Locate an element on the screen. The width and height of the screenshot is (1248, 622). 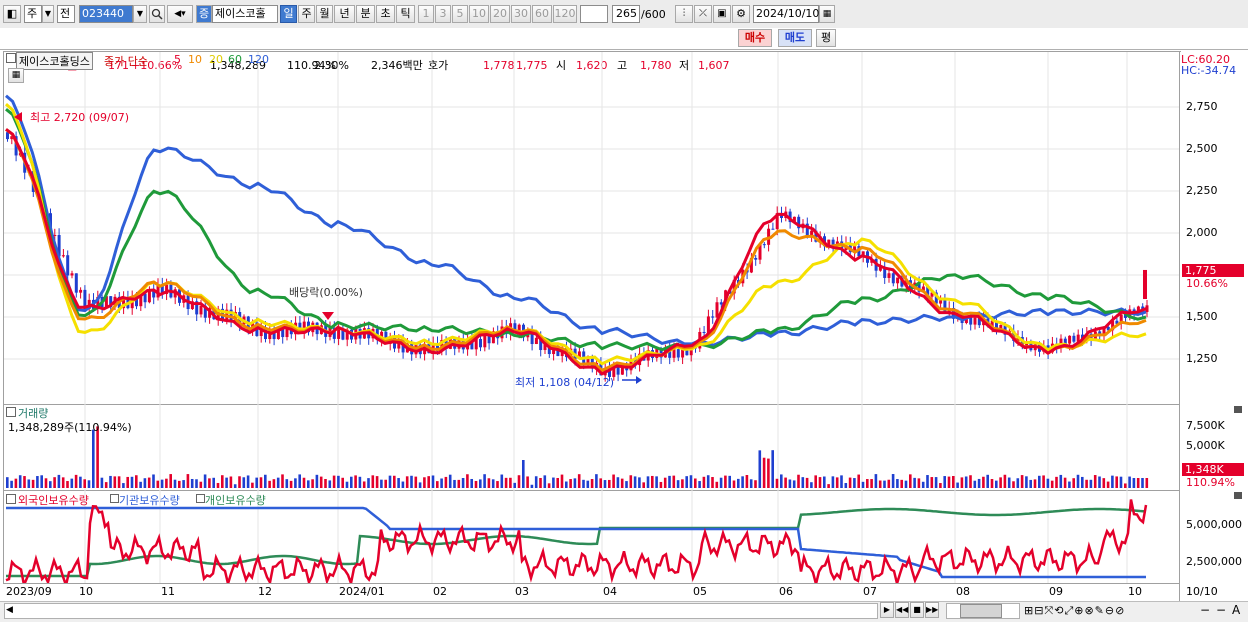
stock-title: 제이스코홀딩스 is located at coordinates (54, 61).